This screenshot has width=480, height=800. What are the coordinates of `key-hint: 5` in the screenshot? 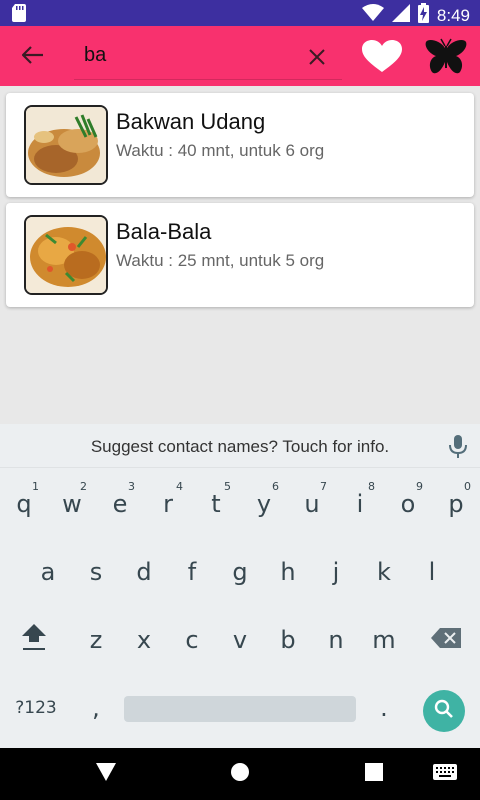 It's located at (227, 486).